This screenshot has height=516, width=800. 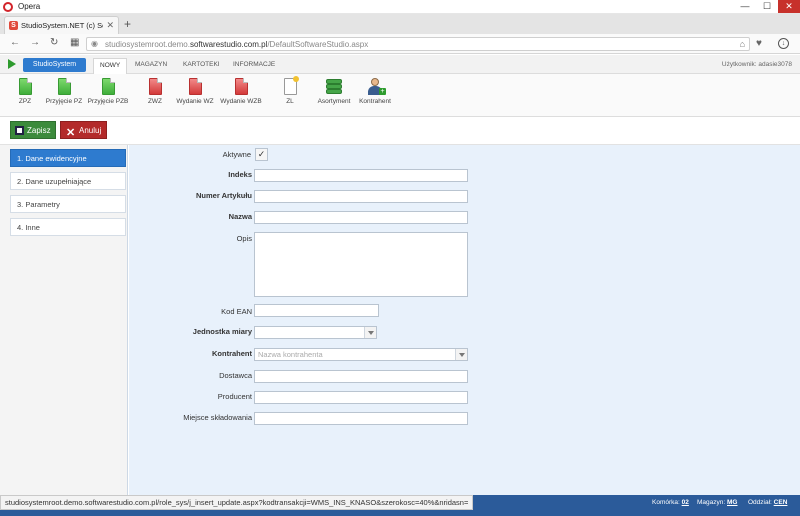 I want to click on numer-artykulu-input, so click(x=361, y=196).